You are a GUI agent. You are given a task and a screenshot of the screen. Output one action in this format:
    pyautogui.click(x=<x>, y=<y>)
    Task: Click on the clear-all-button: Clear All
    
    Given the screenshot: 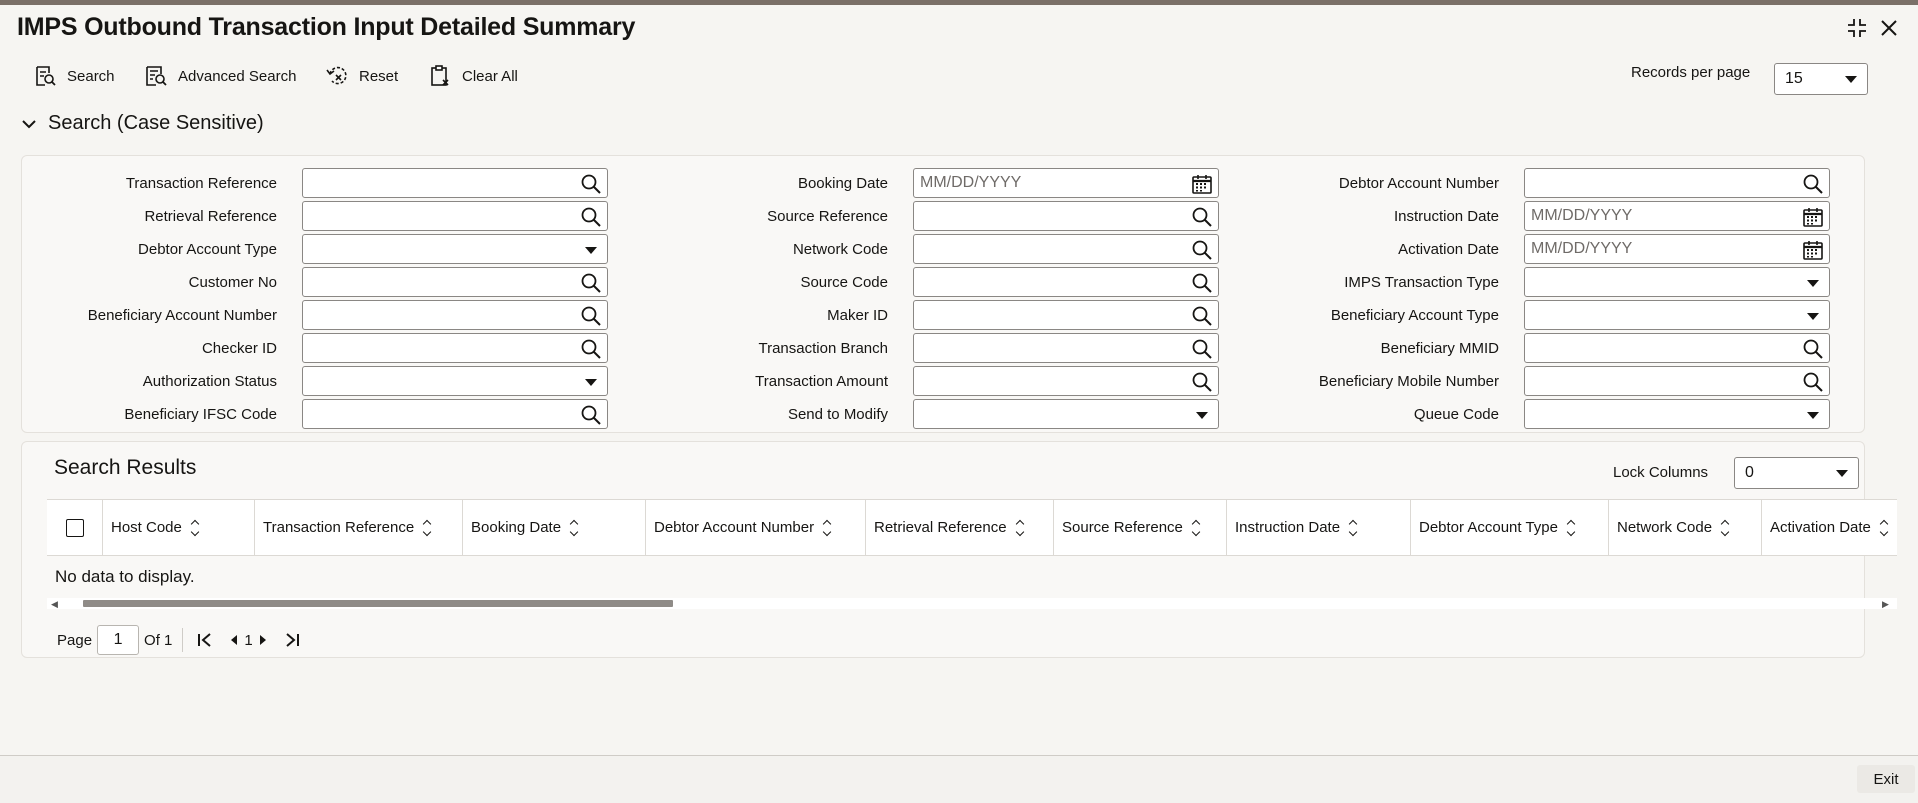 What is the action you would take?
    pyautogui.click(x=473, y=76)
    